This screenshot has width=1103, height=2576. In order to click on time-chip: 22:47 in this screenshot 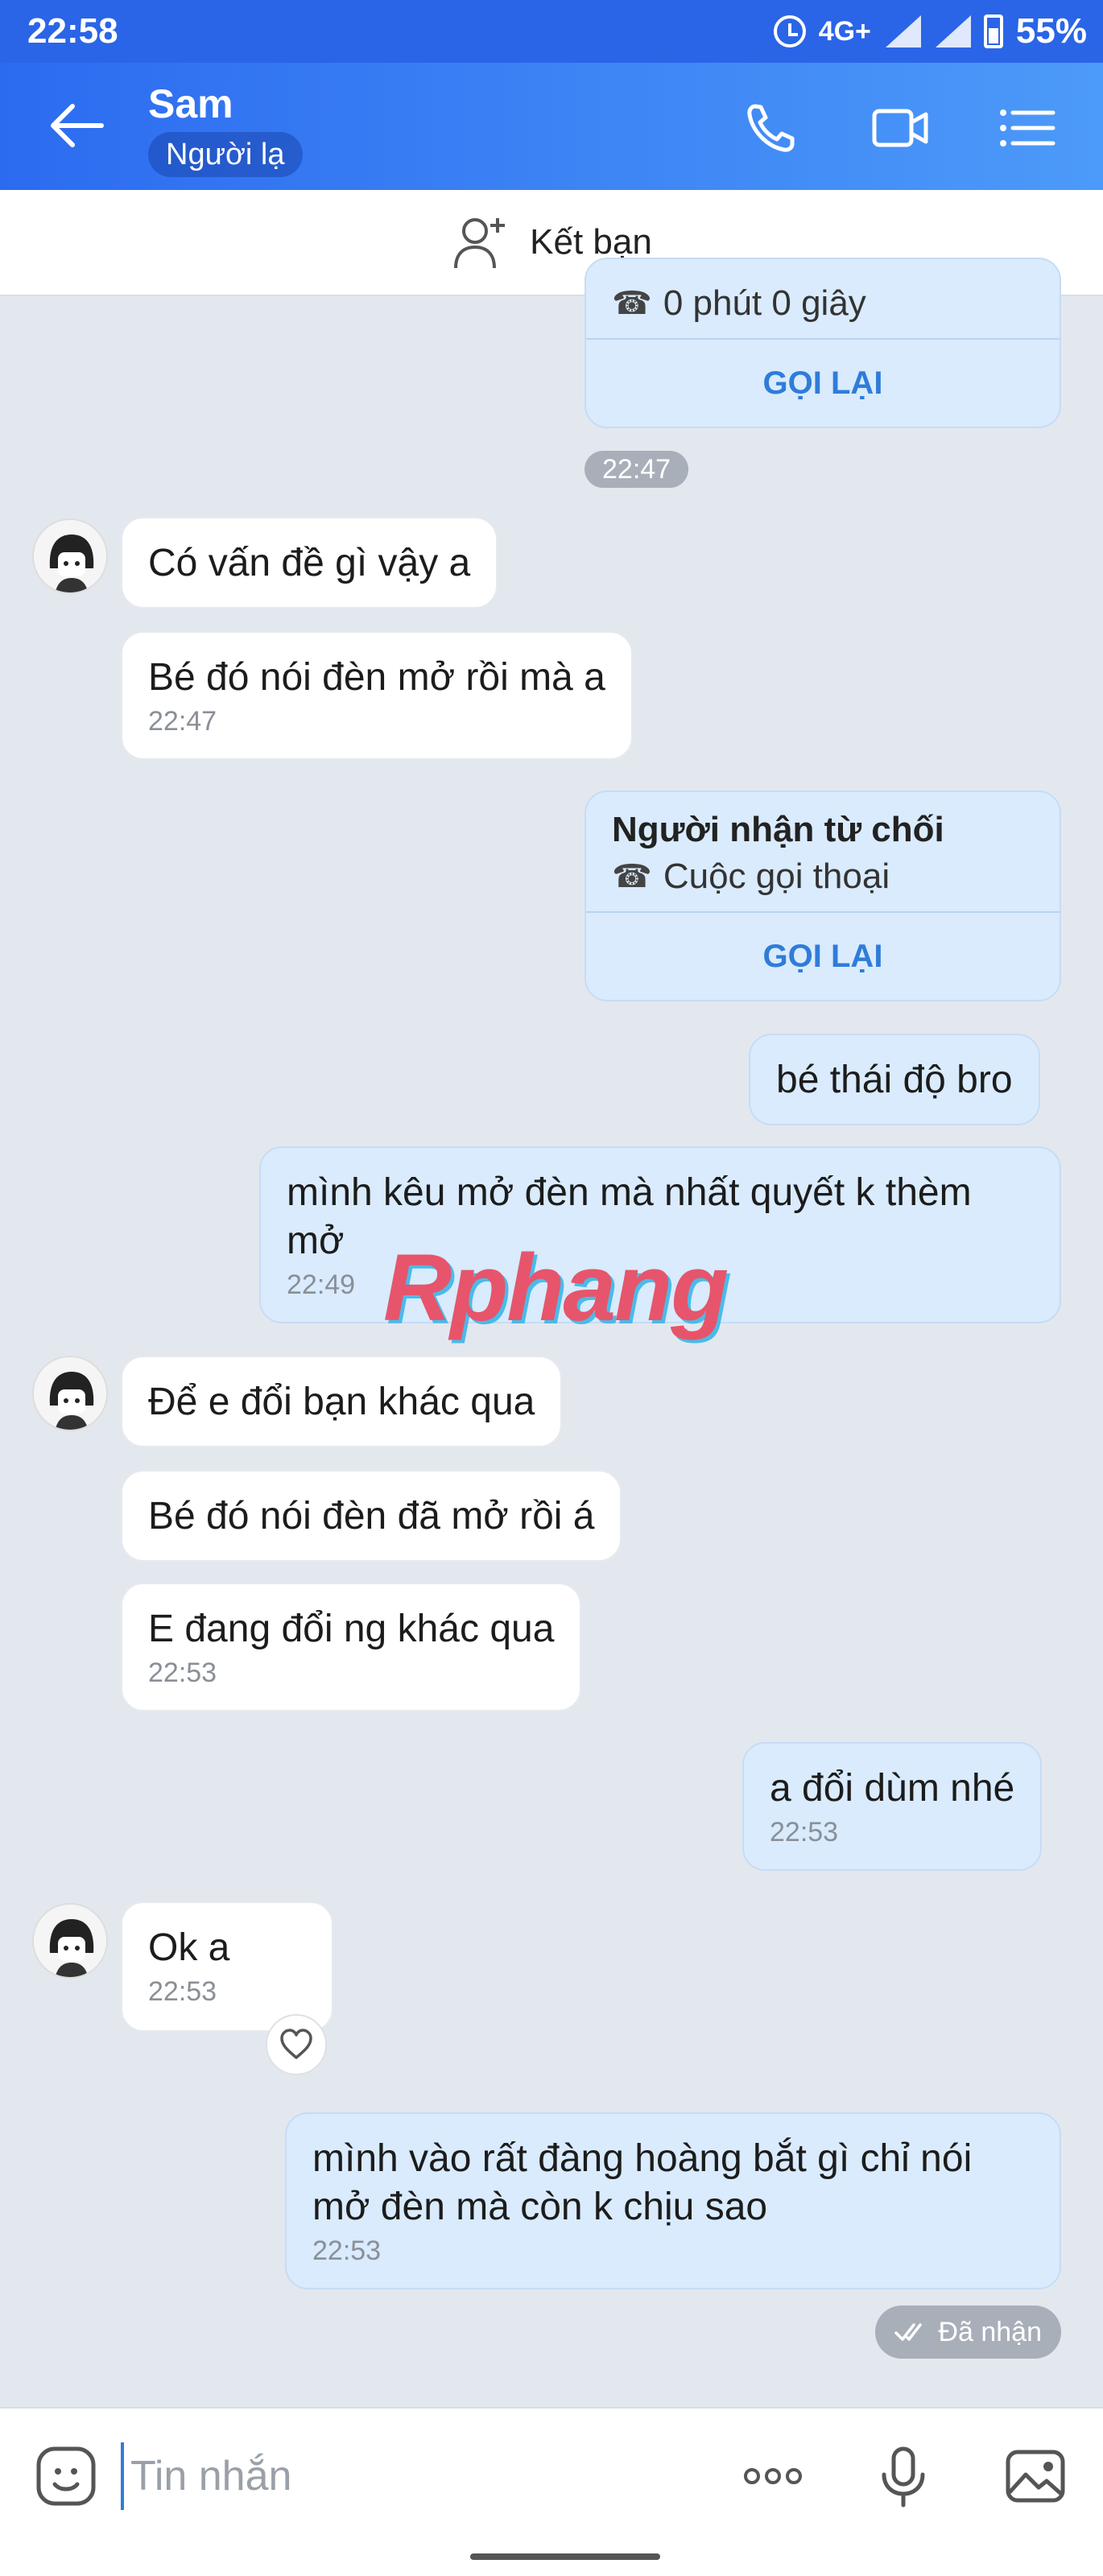, I will do `click(637, 469)`.